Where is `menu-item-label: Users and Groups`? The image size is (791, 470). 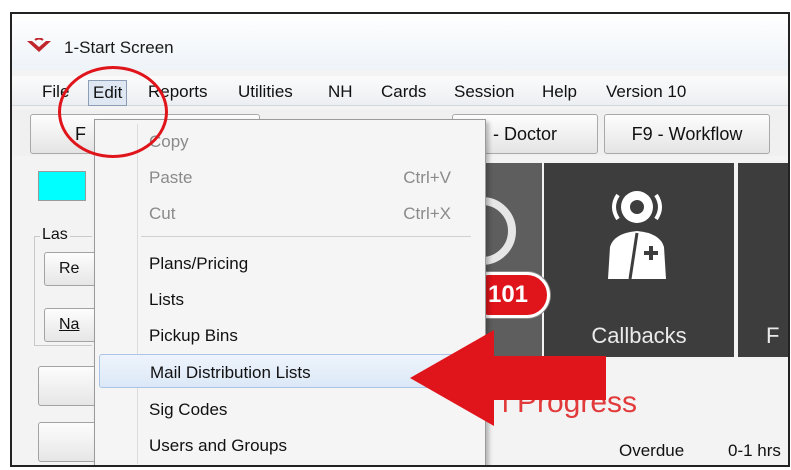 menu-item-label: Users and Groups is located at coordinates (218, 445).